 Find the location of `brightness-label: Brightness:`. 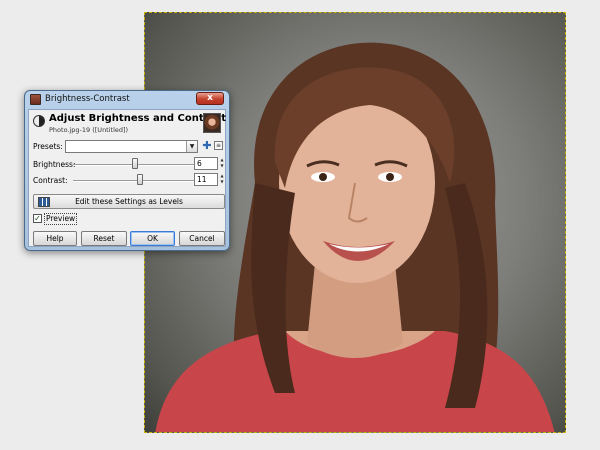

brightness-label: Brightness: is located at coordinates (54, 164).